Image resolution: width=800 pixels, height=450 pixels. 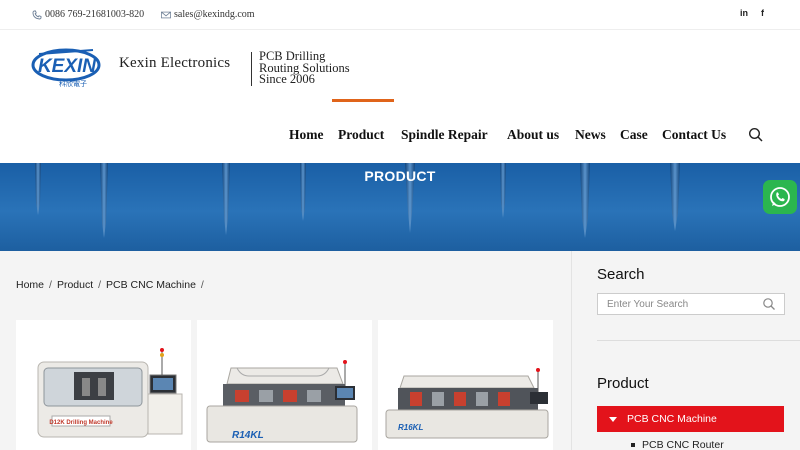 What do you see at coordinates (81, 423) in the screenshot?
I see `product-model-label: D12K Drilling Machine` at bounding box center [81, 423].